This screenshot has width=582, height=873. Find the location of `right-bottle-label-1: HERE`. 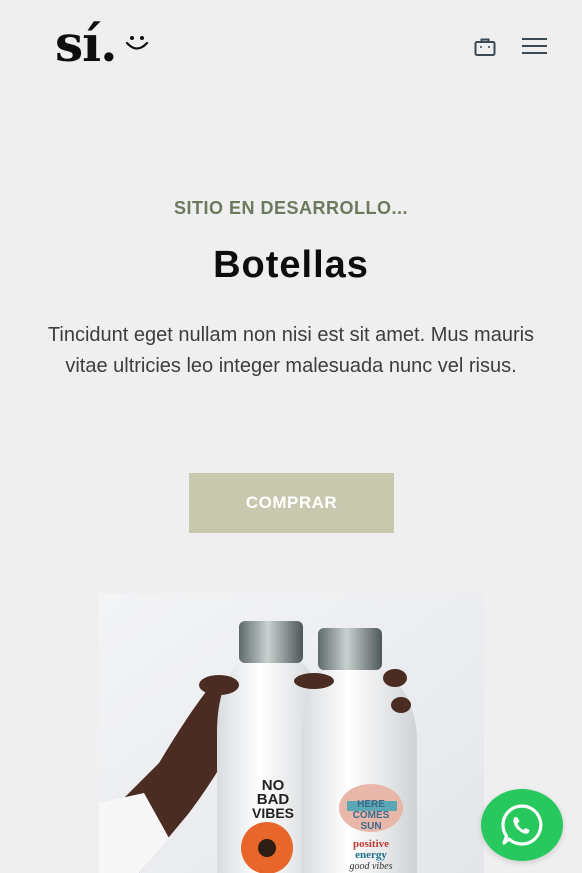

right-bottle-label-1: HERE is located at coordinates (371, 804).